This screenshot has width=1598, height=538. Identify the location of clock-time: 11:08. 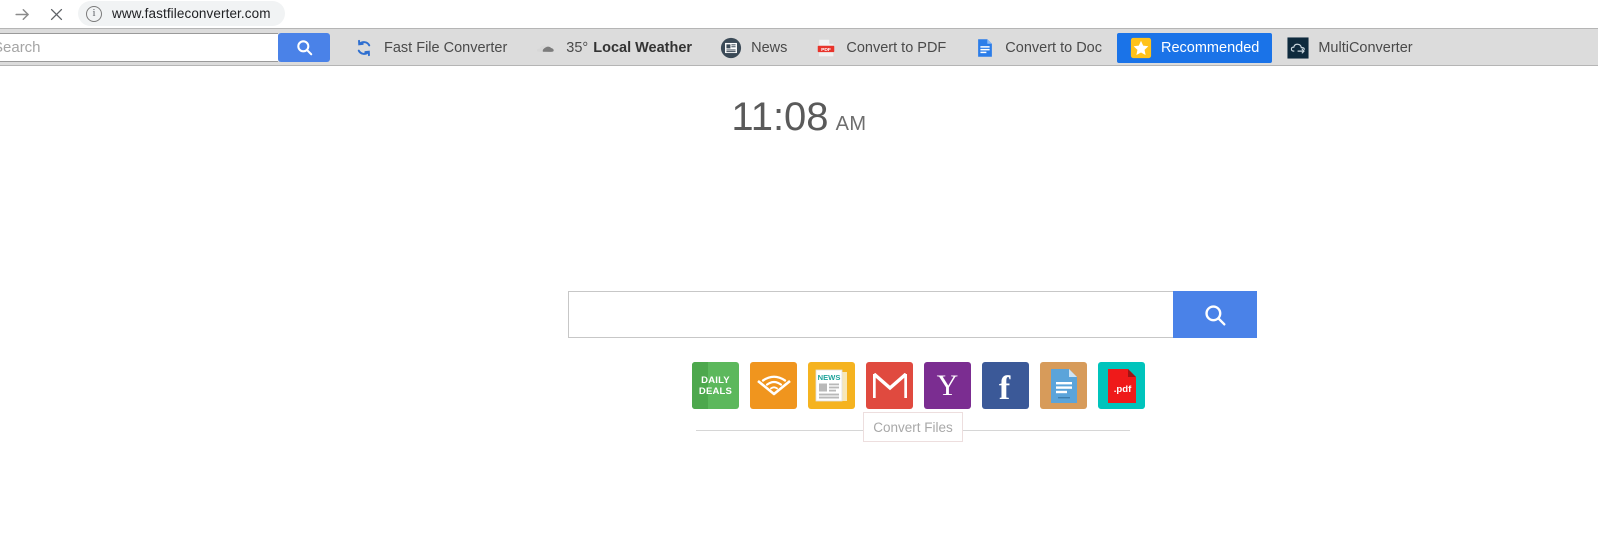
(780, 117).